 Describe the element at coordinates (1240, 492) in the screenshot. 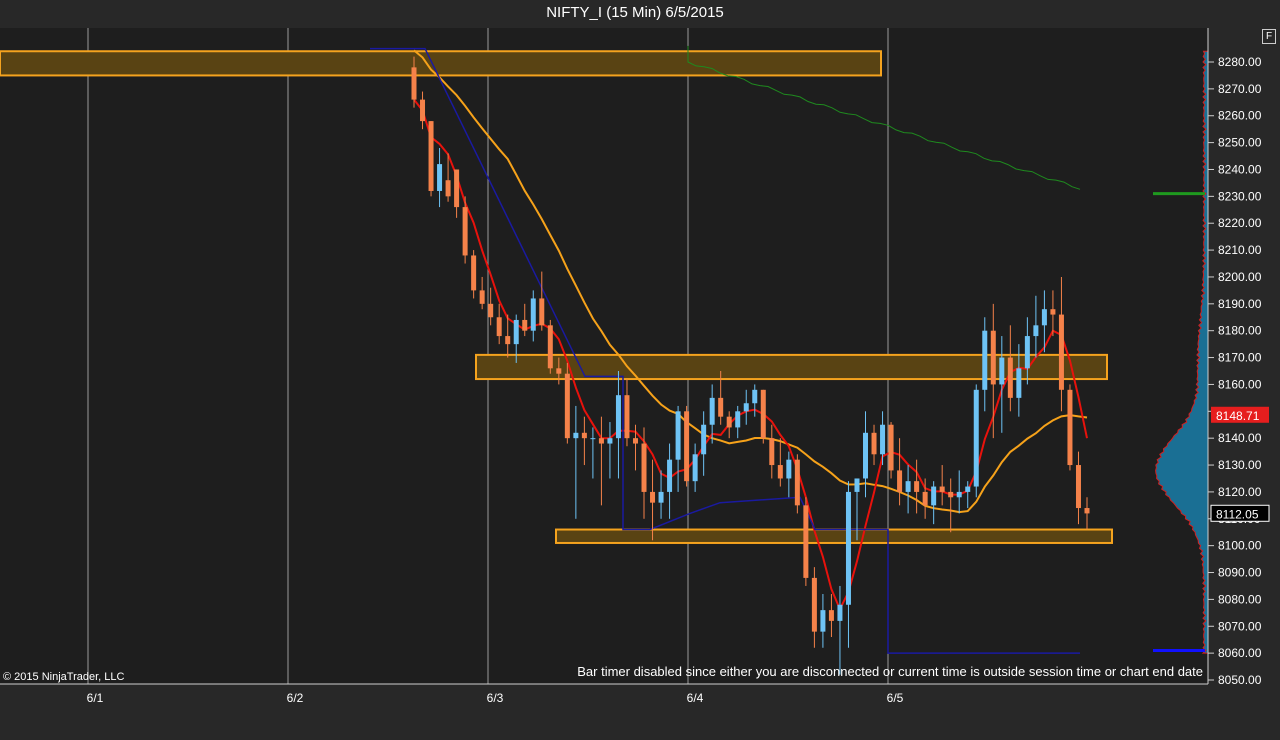

I see `y-tick-label: 8120.00` at that location.